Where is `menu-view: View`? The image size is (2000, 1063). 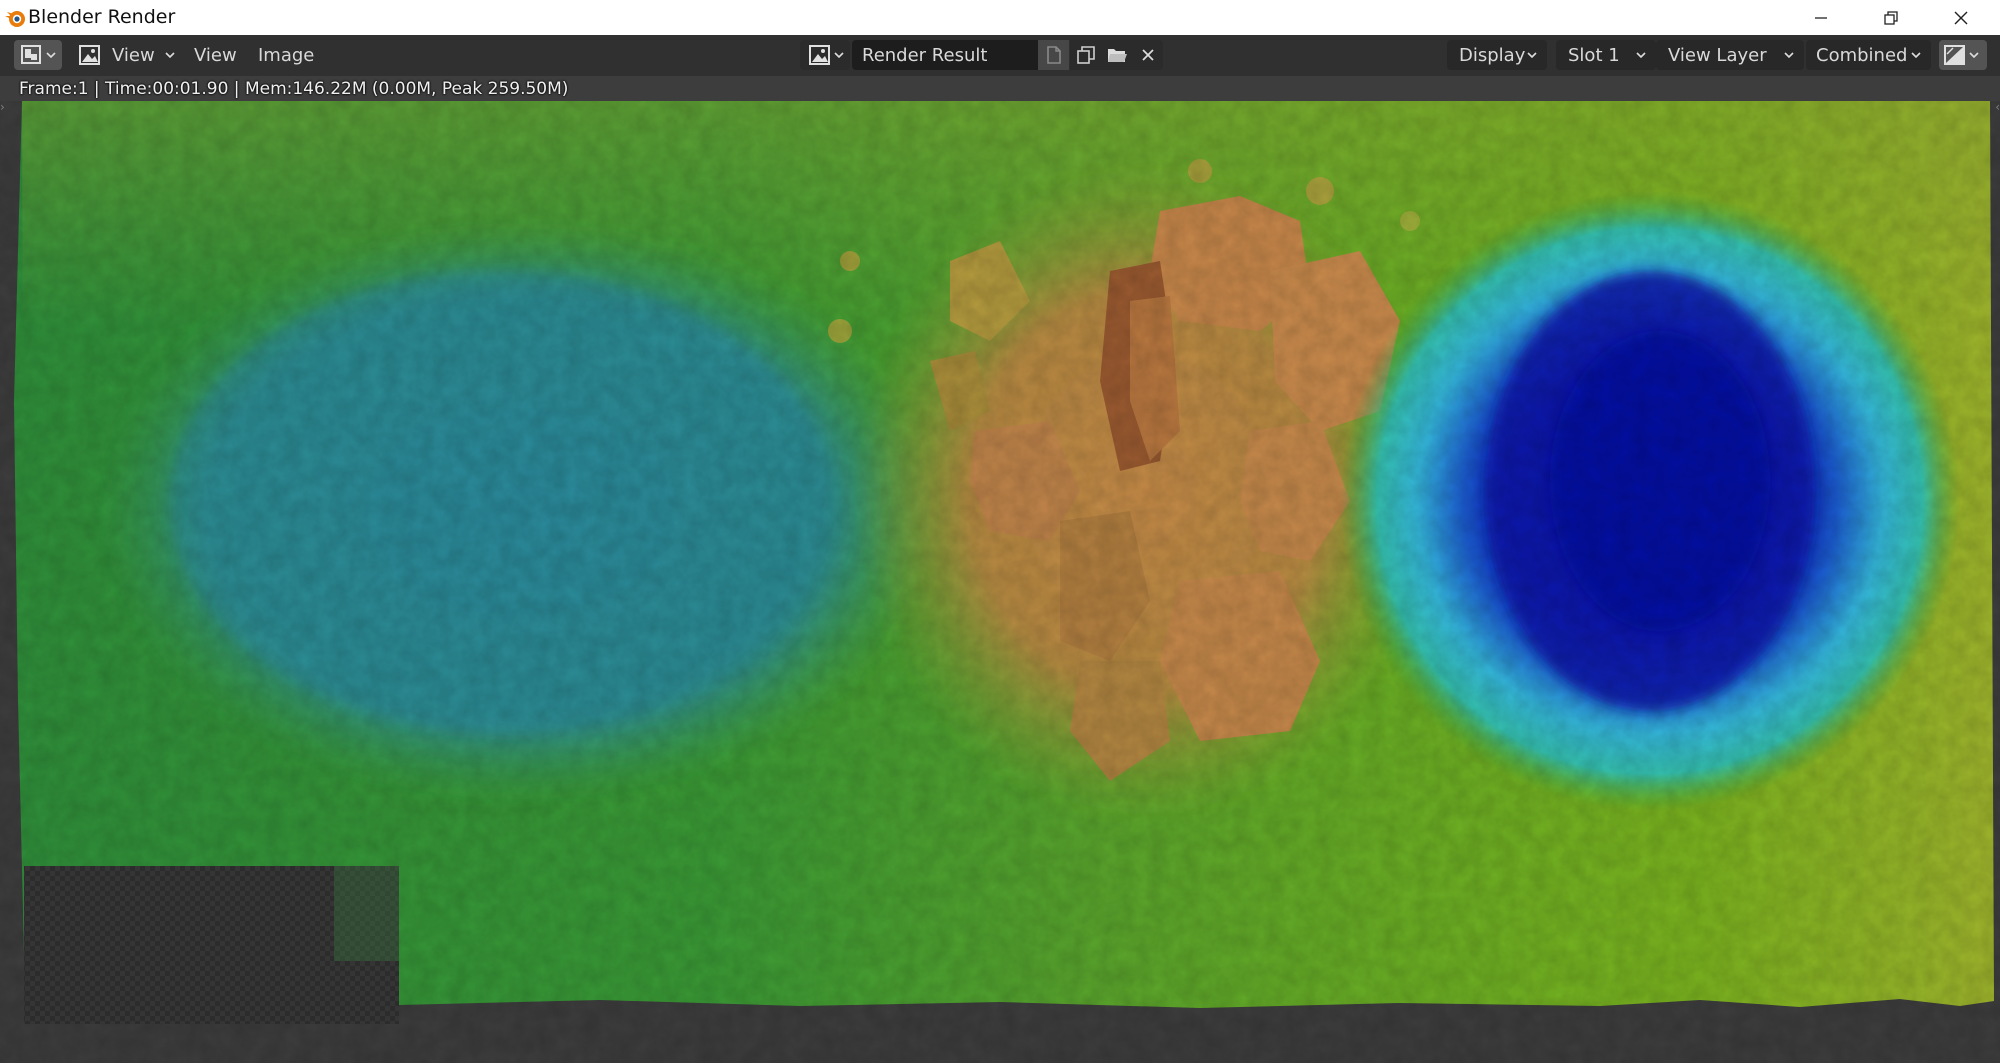 menu-view: View is located at coordinates (215, 55).